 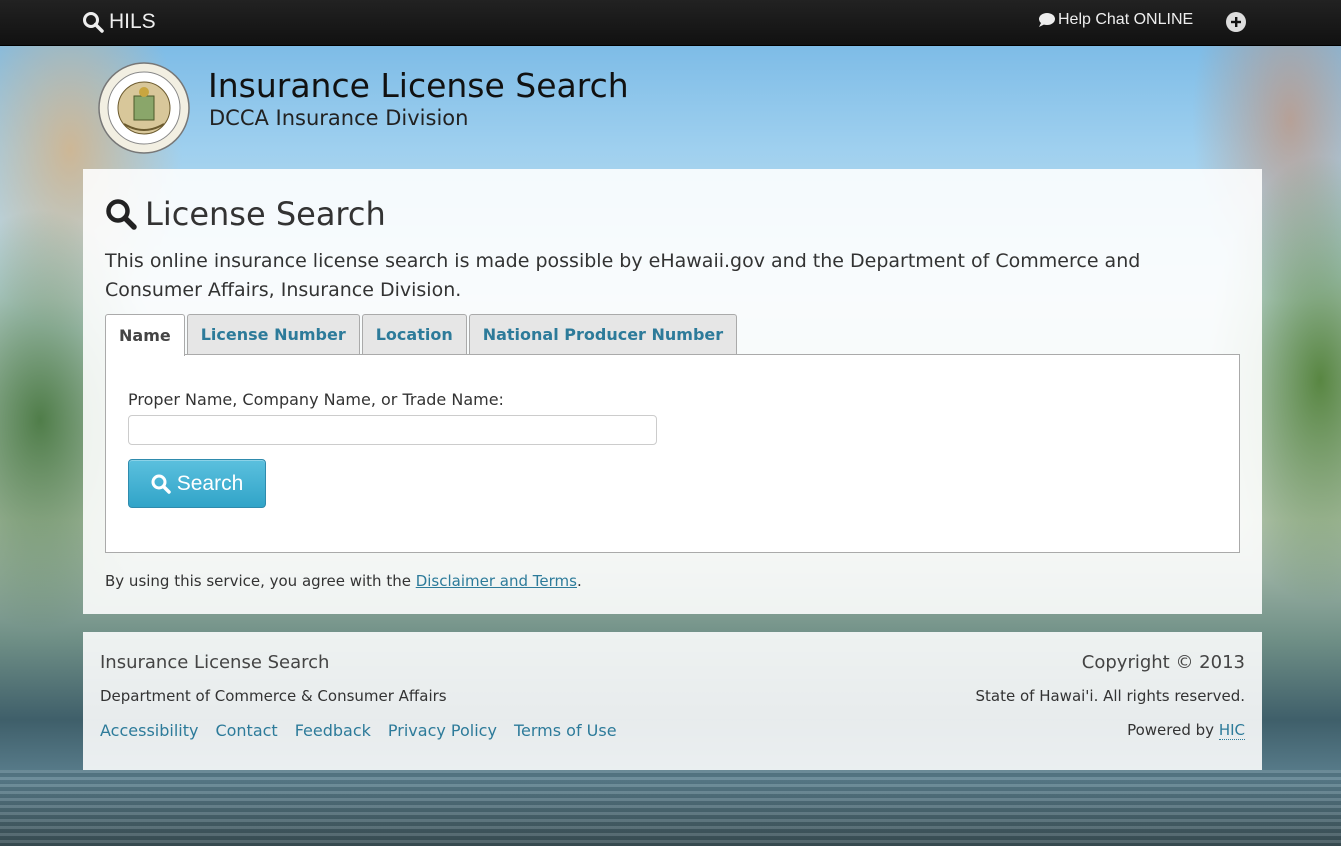 What do you see at coordinates (273, 334) in the screenshot?
I see `tab-license-number: License Number` at bounding box center [273, 334].